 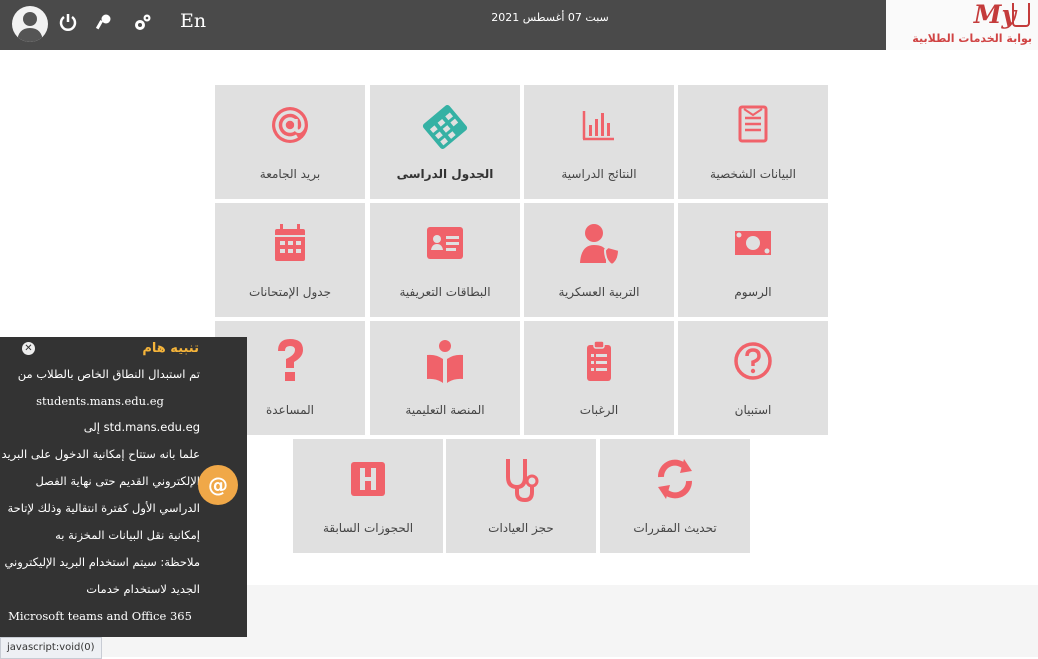 I want to click on tile-label: استبيان, so click(x=753, y=410).